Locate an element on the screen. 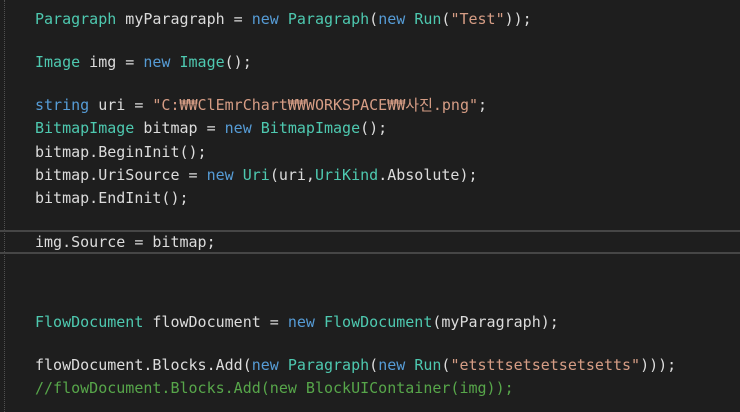 The height and width of the screenshot is (412, 740). identifier-token: )); is located at coordinates (518, 19).